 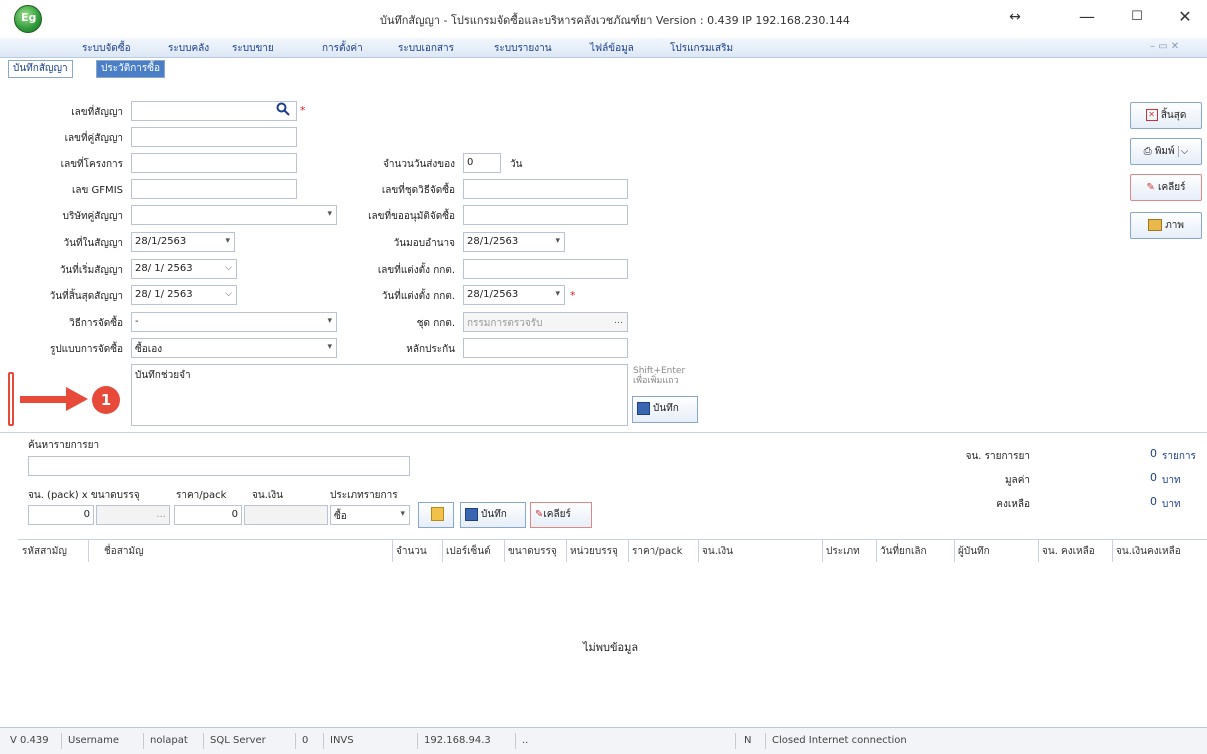 I want to click on menu-inventory: ระบบคลัง, so click(x=188, y=48).